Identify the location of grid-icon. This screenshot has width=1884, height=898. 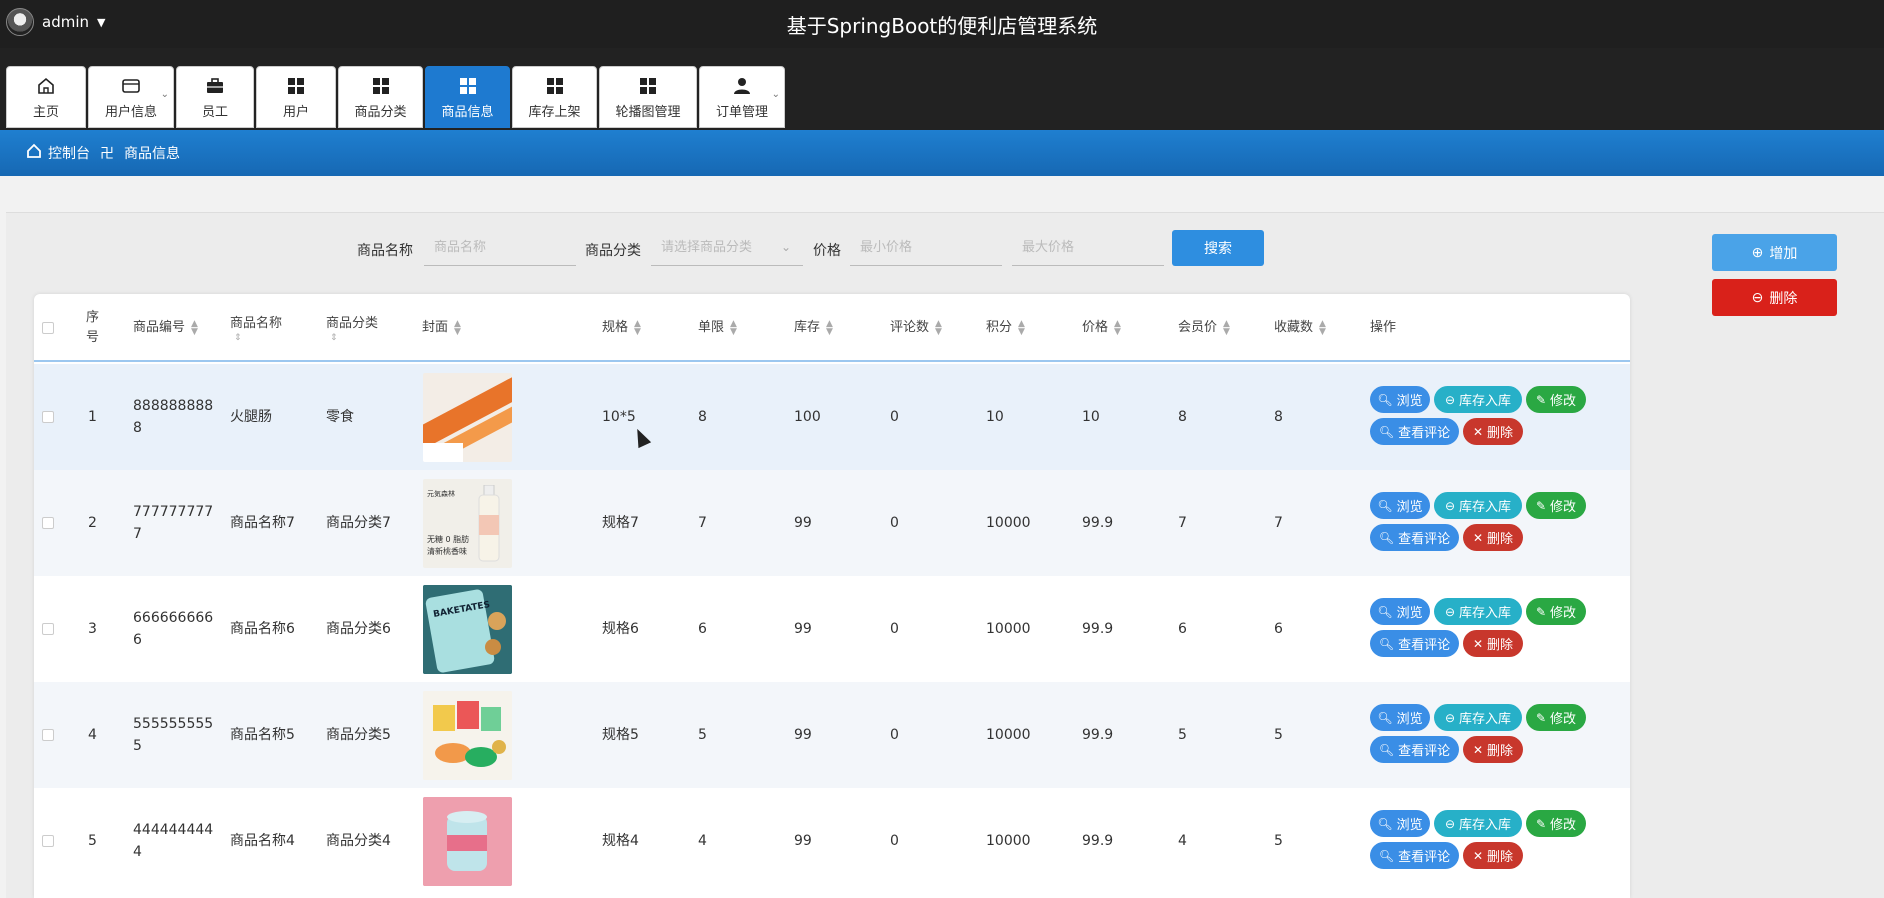
(380, 86).